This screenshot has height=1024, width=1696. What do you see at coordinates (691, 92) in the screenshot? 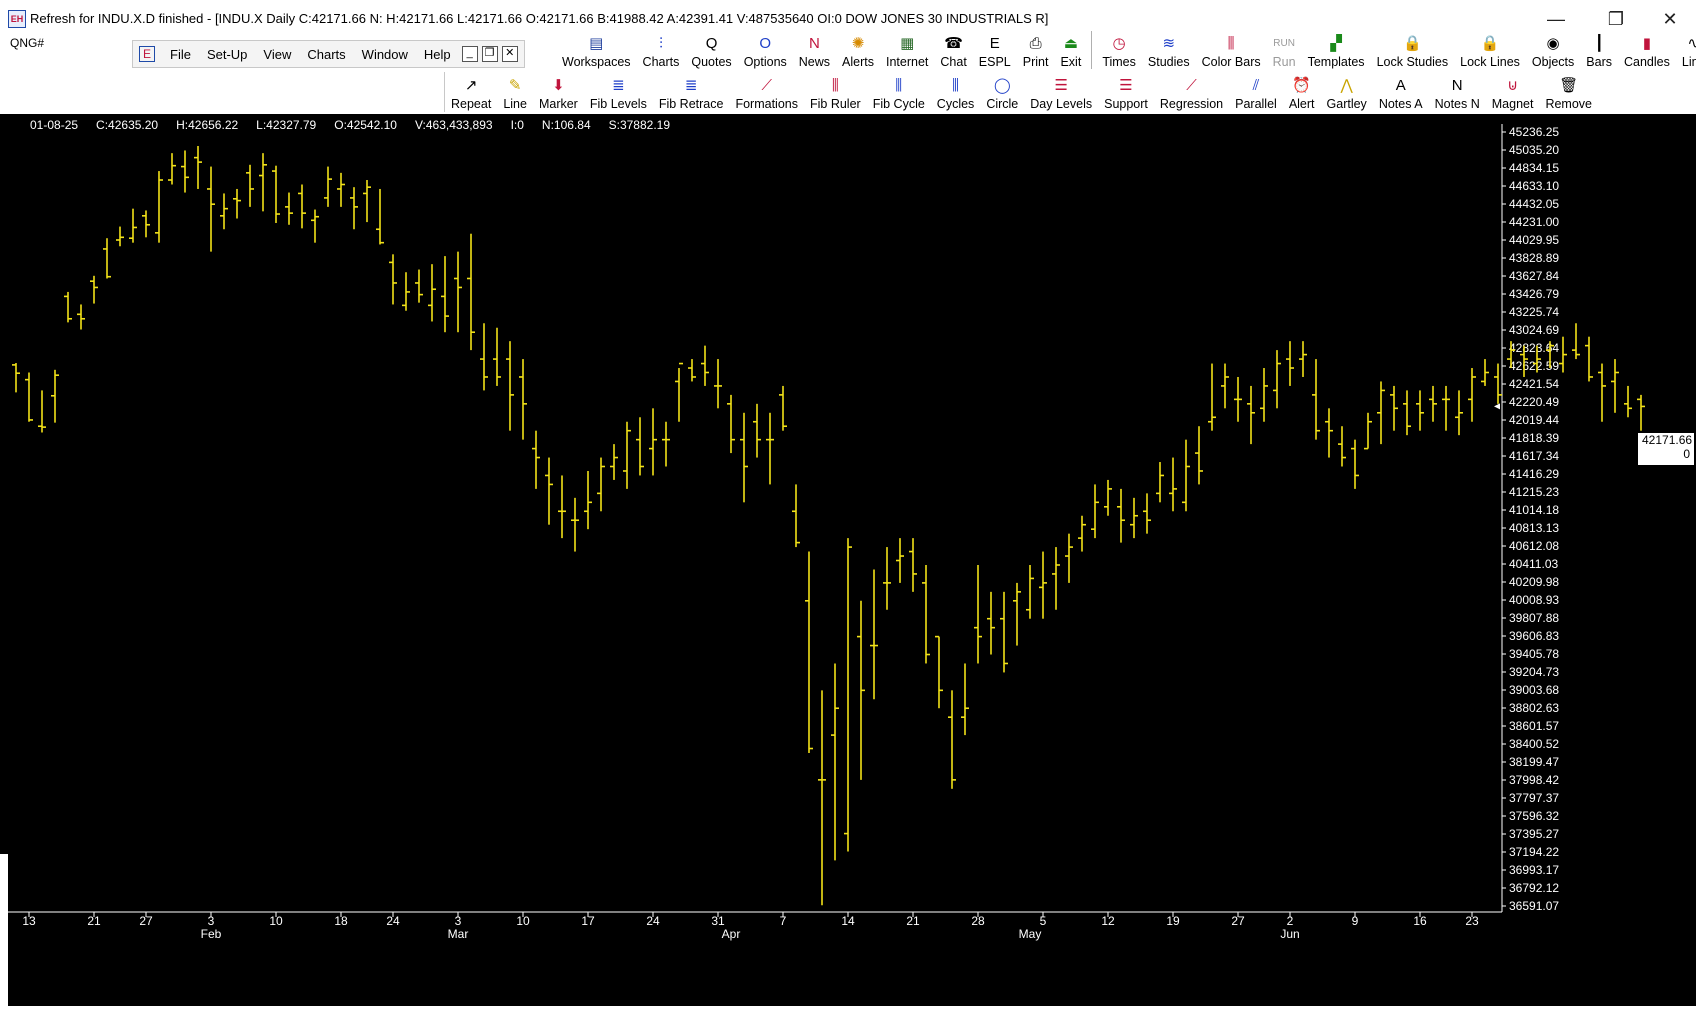
I see `tb2-button-4: ≣ Fib Retrace` at bounding box center [691, 92].